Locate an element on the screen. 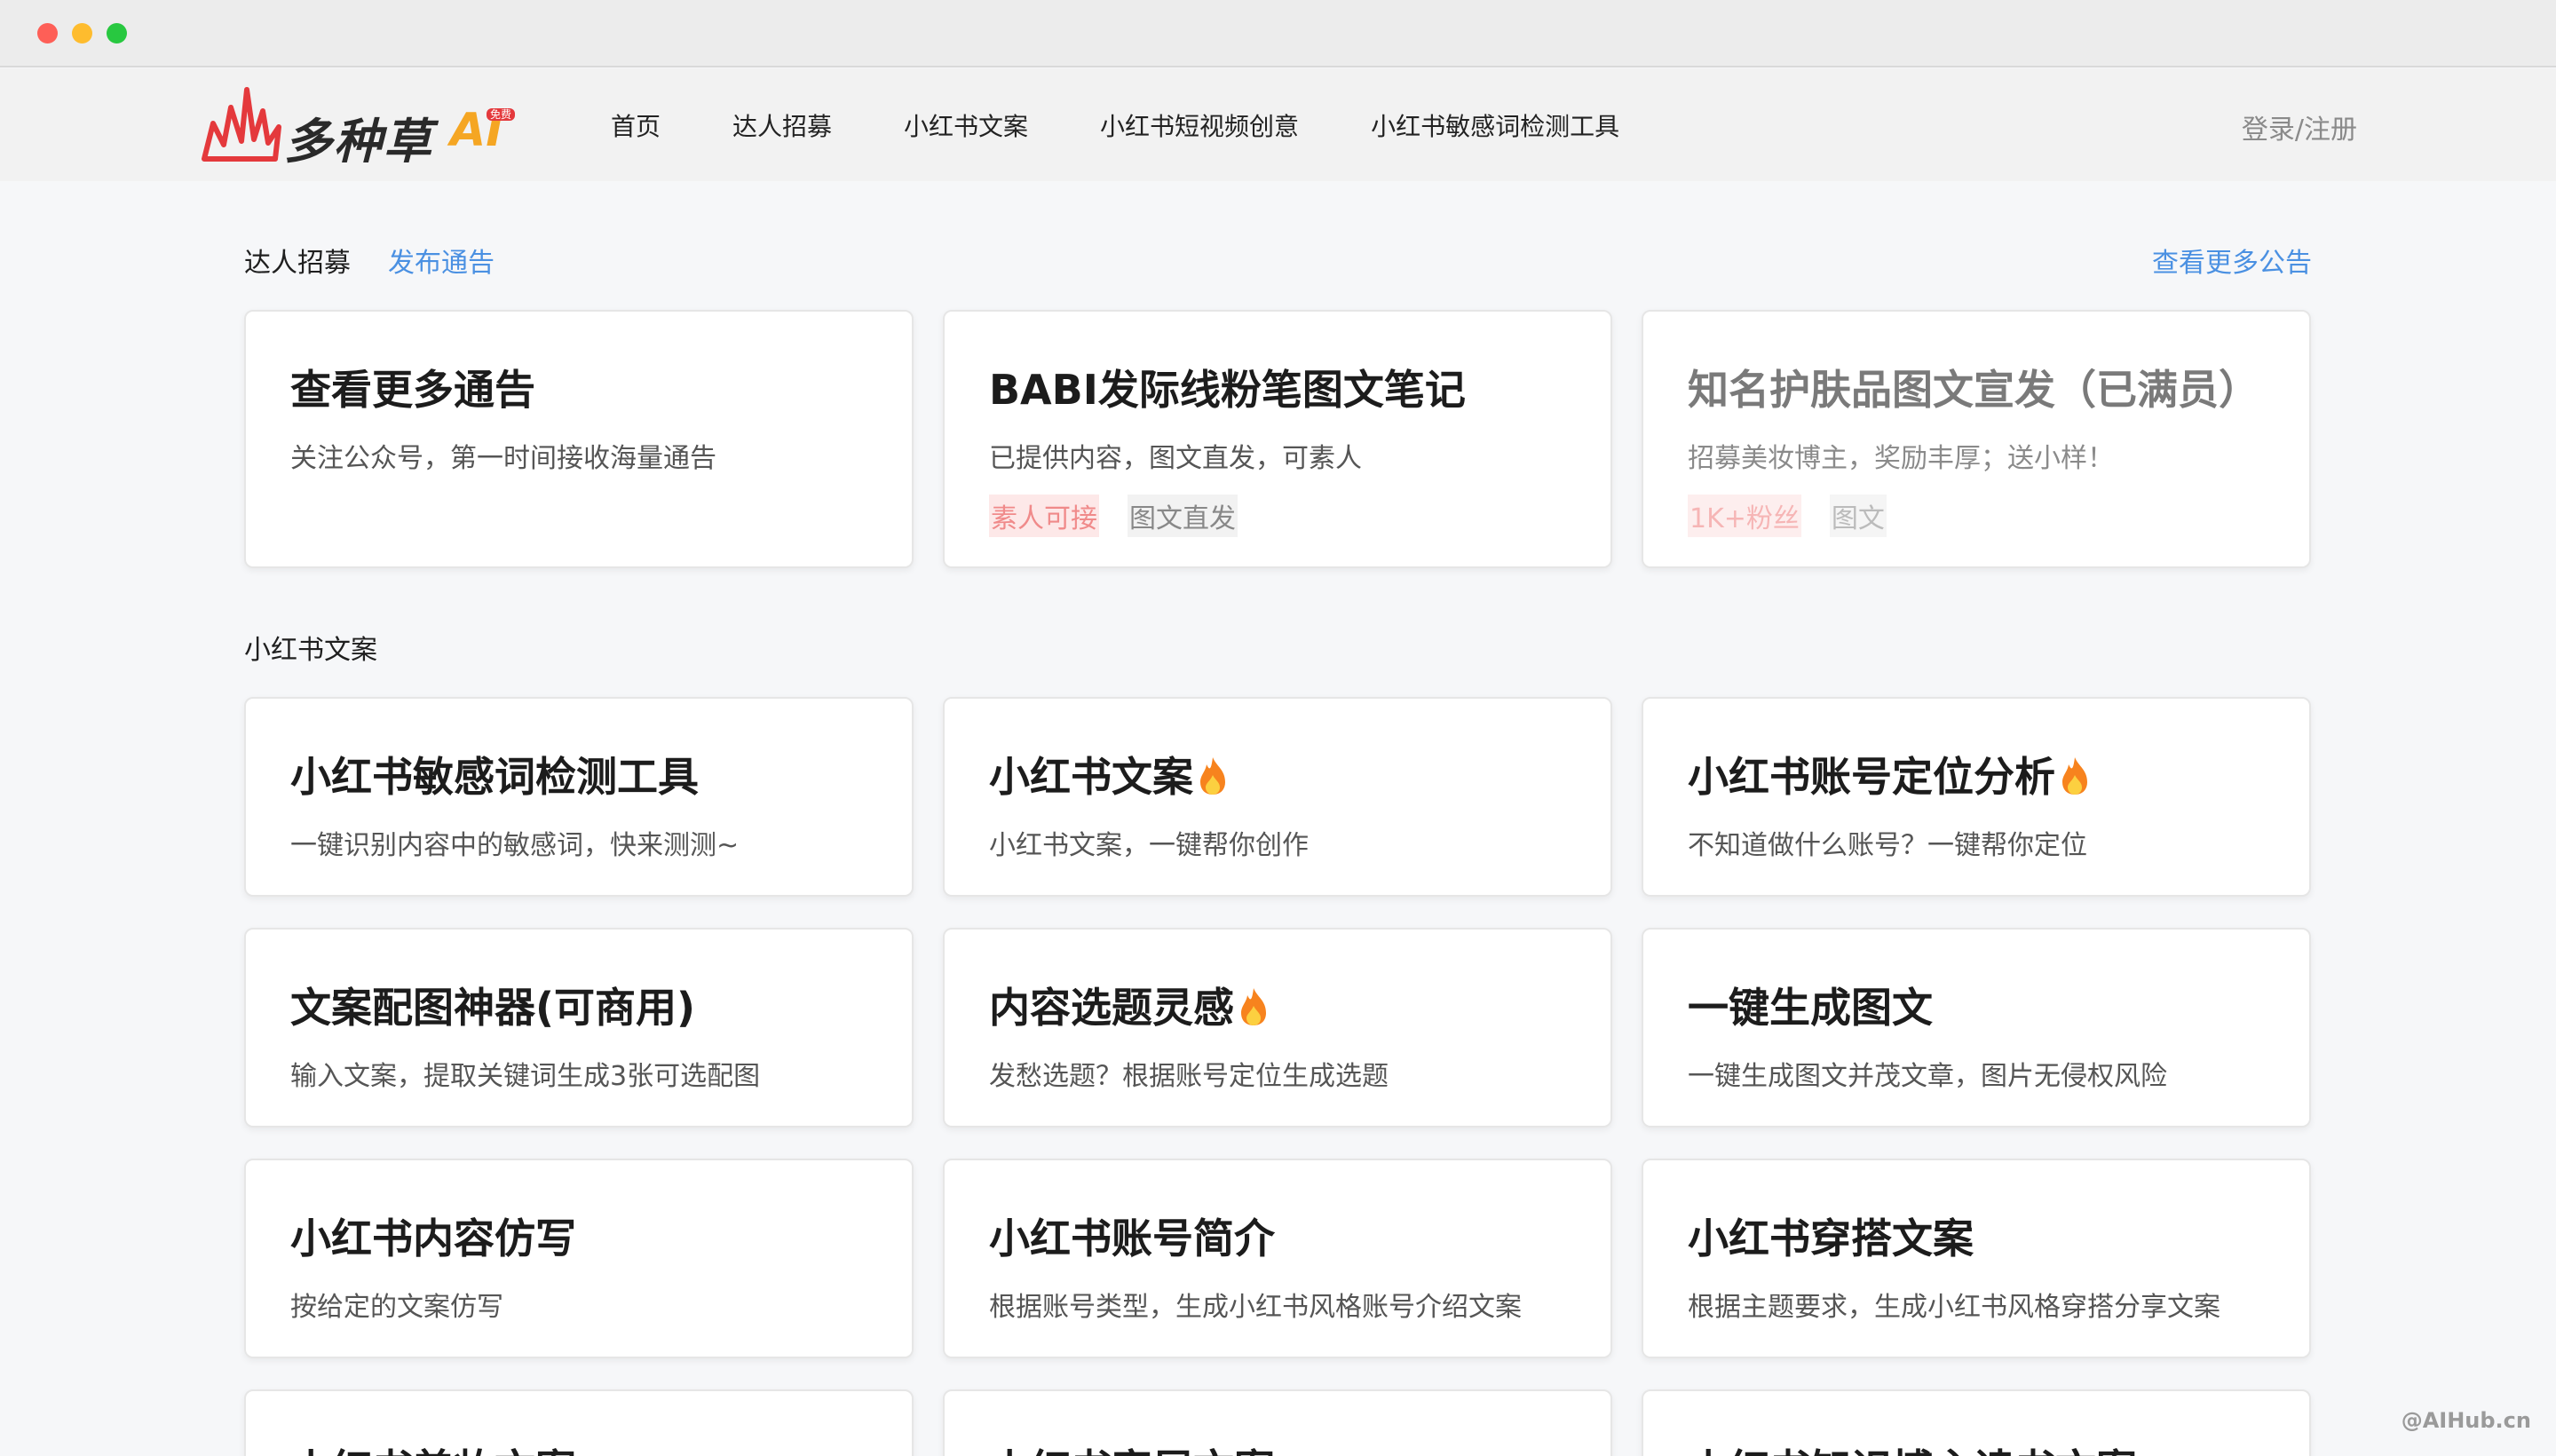 This screenshot has width=2556, height=1456. card-desc: 一键生成图文并茂文章，图片无侵权风险 is located at coordinates (1928, 1076).